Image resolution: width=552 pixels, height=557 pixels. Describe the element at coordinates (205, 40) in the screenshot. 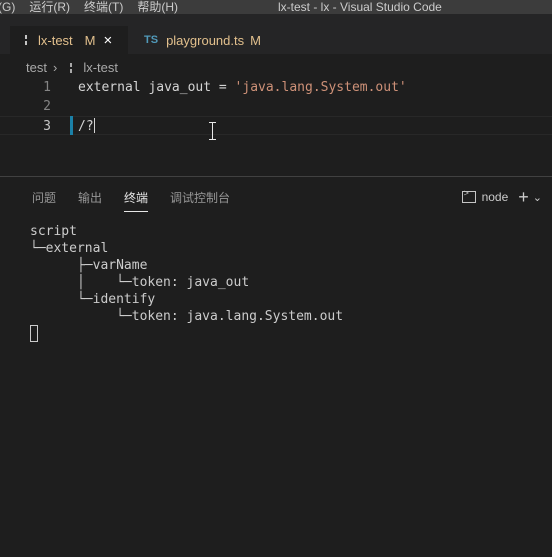

I see `tab-label: playground.ts` at that location.